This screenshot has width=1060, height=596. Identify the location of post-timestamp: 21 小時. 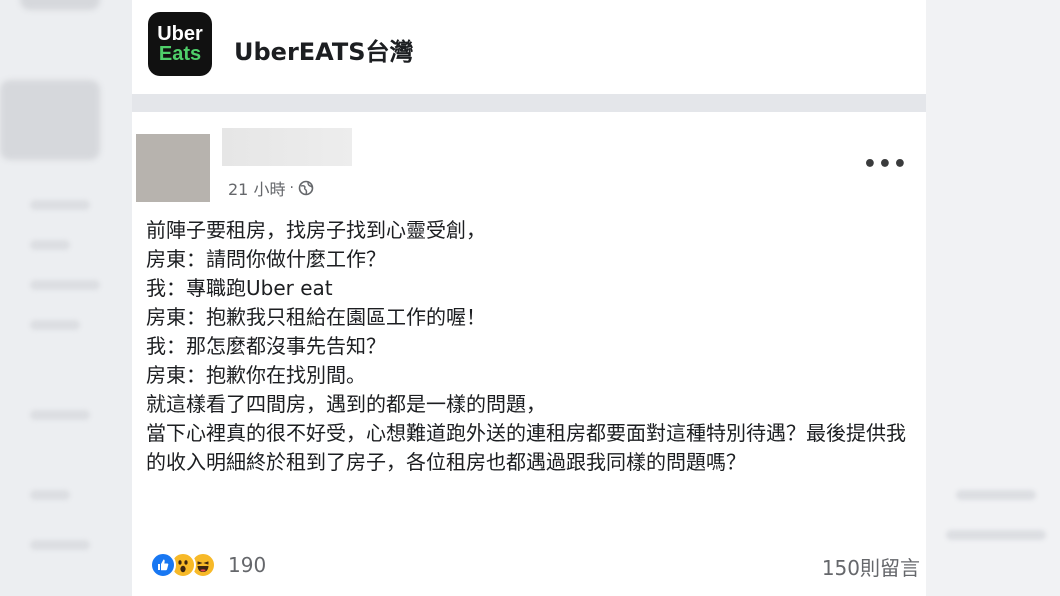
(256, 188).